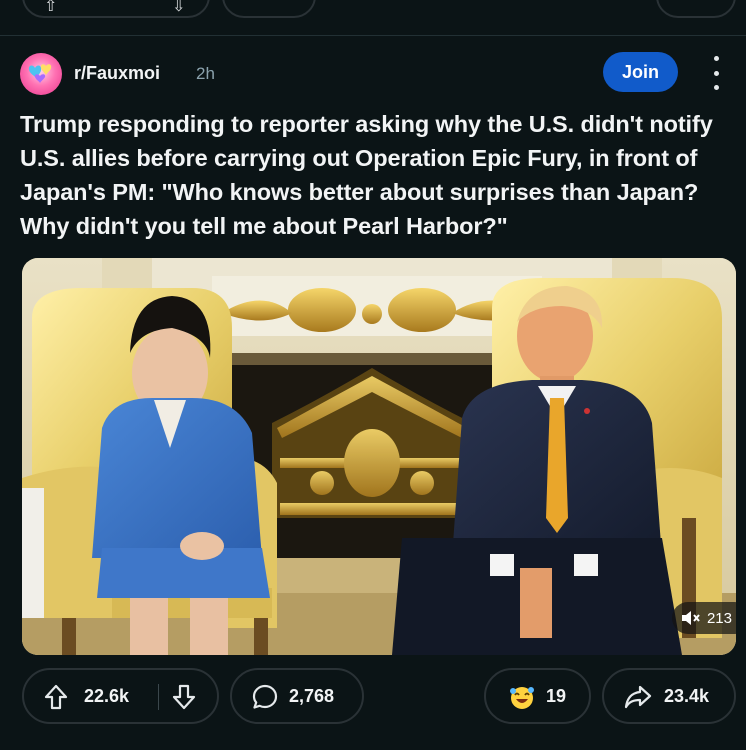 This screenshot has height=750, width=746. What do you see at coordinates (690, 618) in the screenshot?
I see `audio-muted-icon` at bounding box center [690, 618].